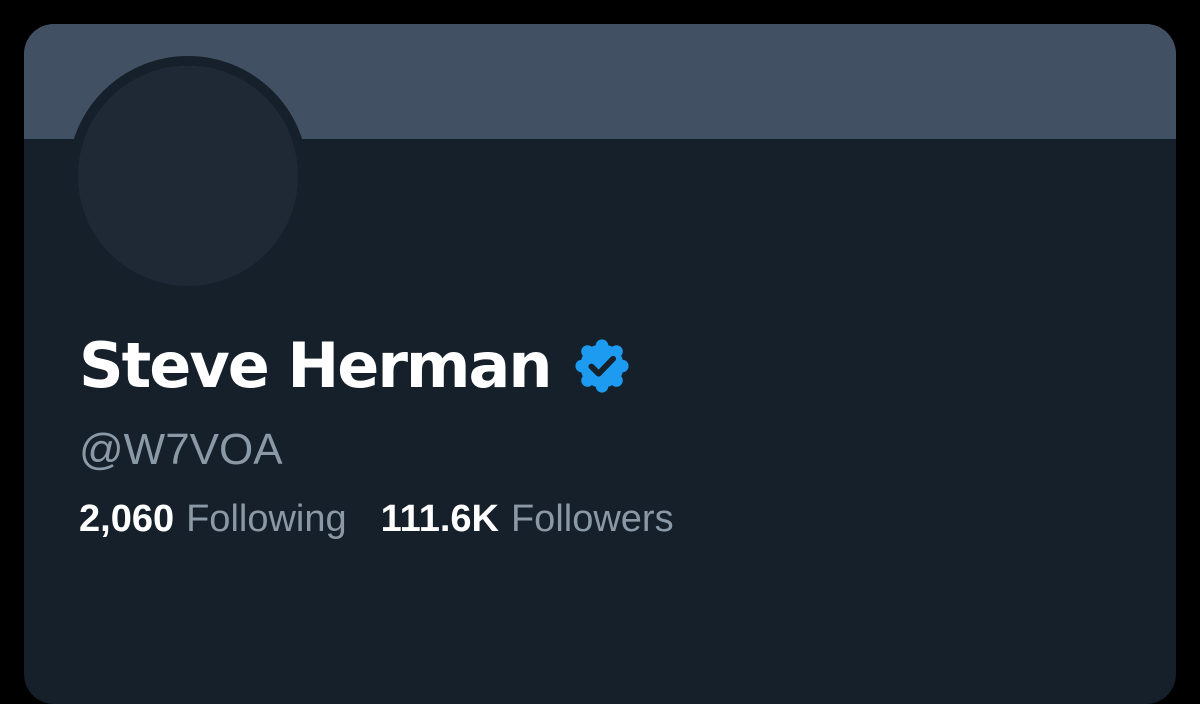 Image resolution: width=1200 pixels, height=704 pixels. Describe the element at coordinates (439, 519) in the screenshot. I see `followers-count: 111.6K` at that location.